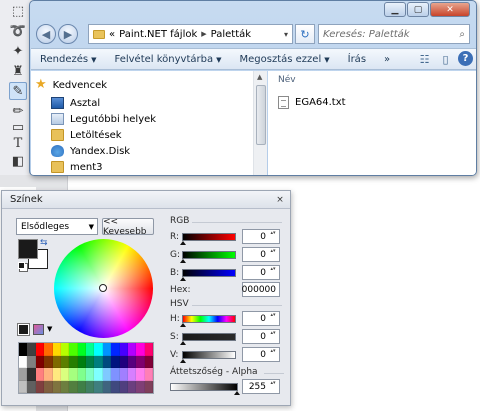 This screenshot has width=480, height=411. What do you see at coordinates (357, 59) in the screenshot?
I see `burn-button: Írás` at bounding box center [357, 59].